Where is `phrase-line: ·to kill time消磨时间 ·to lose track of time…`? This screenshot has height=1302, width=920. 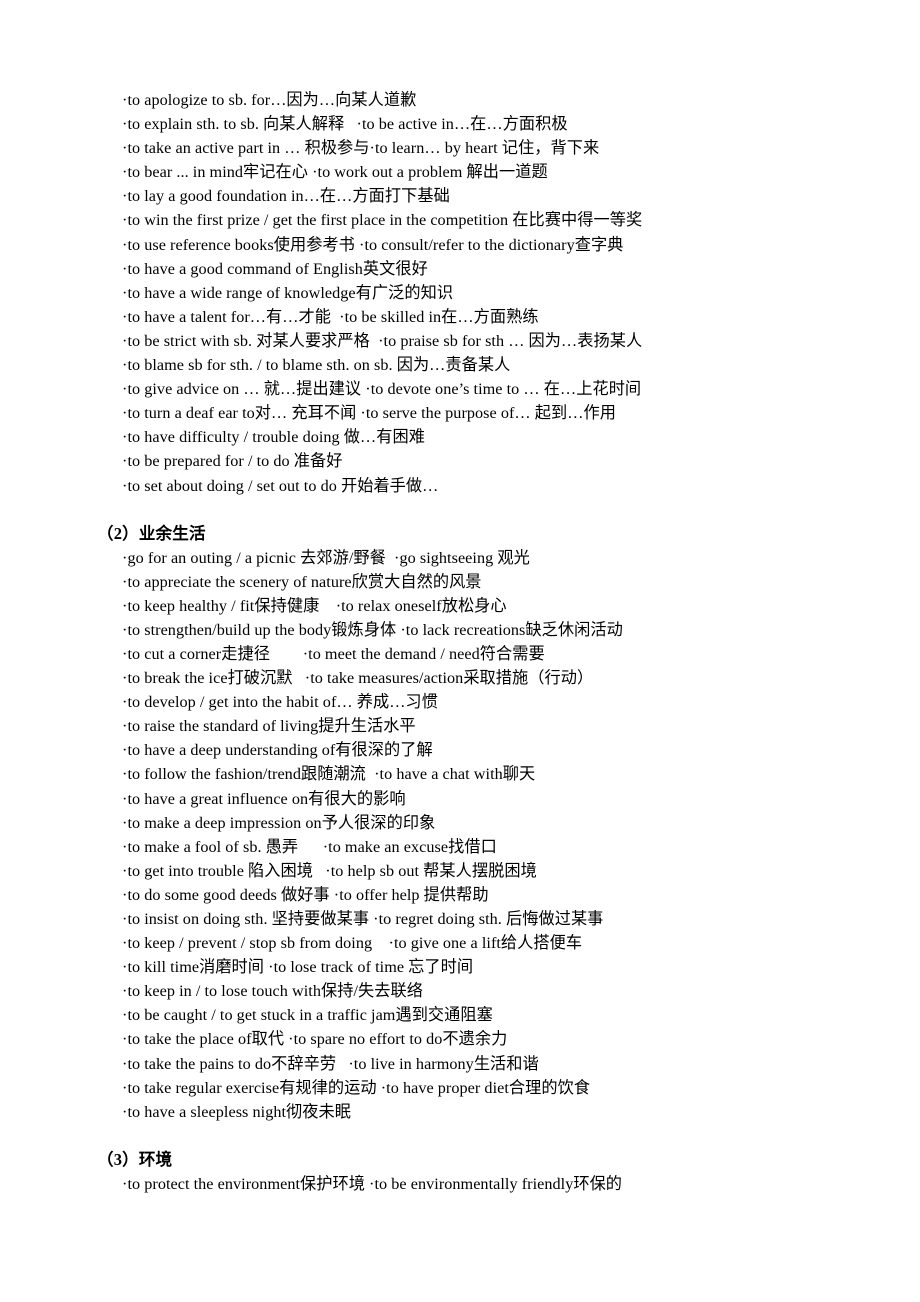
phrase-line: ·to kill time消磨时间 ·to lose track of time… is located at coordinates (298, 967).